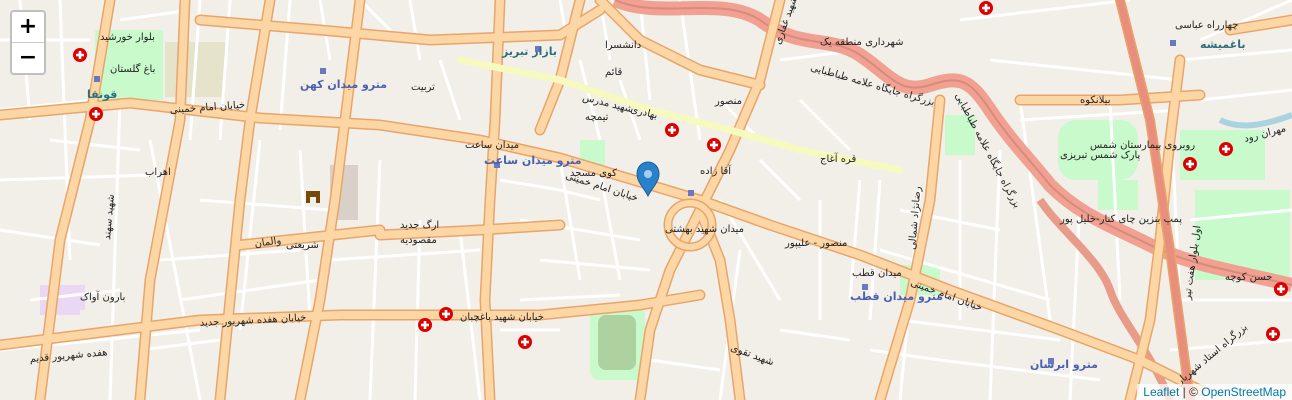 The height and width of the screenshot is (400, 1292). I want to click on label-bazar-tabriz: بازار تبریز, so click(529, 51).